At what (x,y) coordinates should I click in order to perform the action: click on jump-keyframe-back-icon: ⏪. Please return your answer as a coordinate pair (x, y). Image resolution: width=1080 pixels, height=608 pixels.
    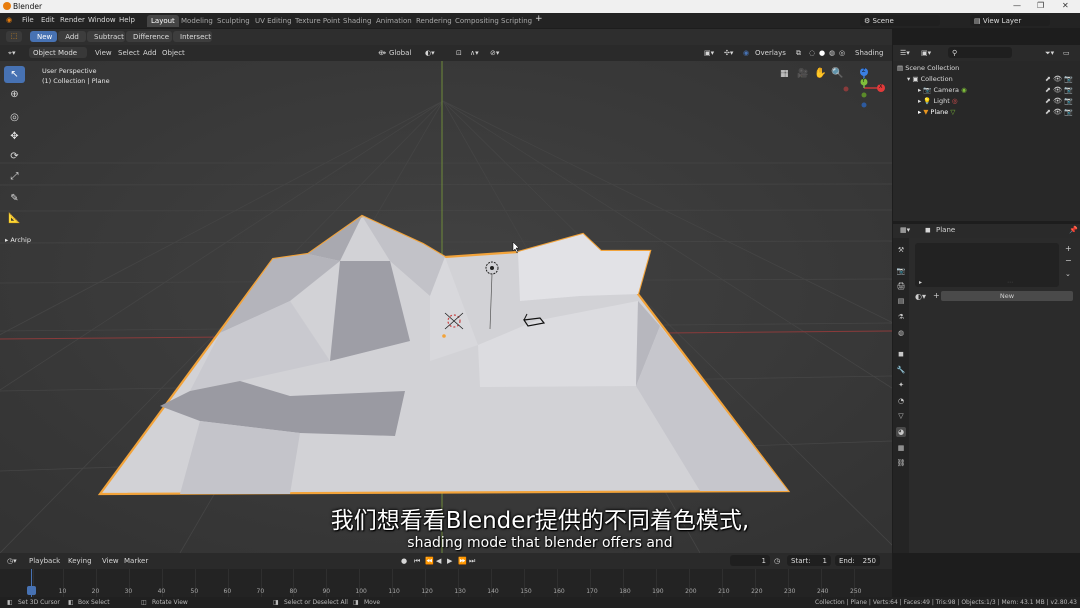
    Looking at the image, I should click on (429, 561).